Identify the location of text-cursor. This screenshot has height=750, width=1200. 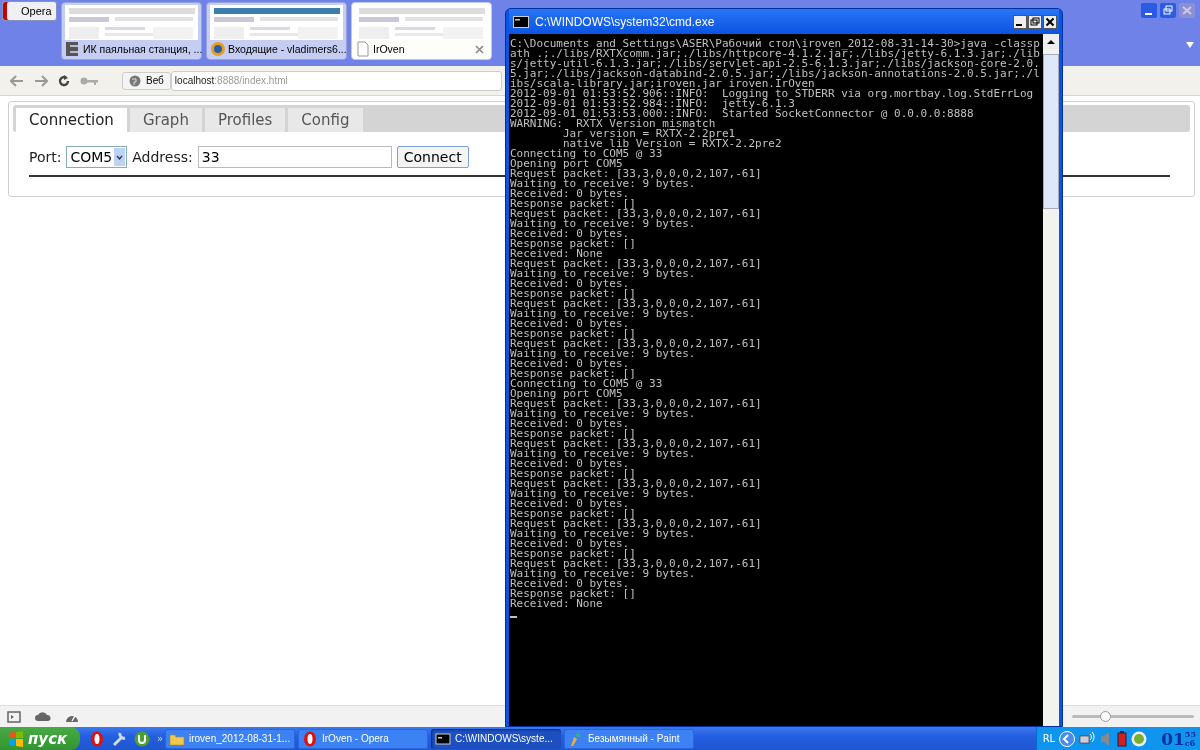
(513, 617).